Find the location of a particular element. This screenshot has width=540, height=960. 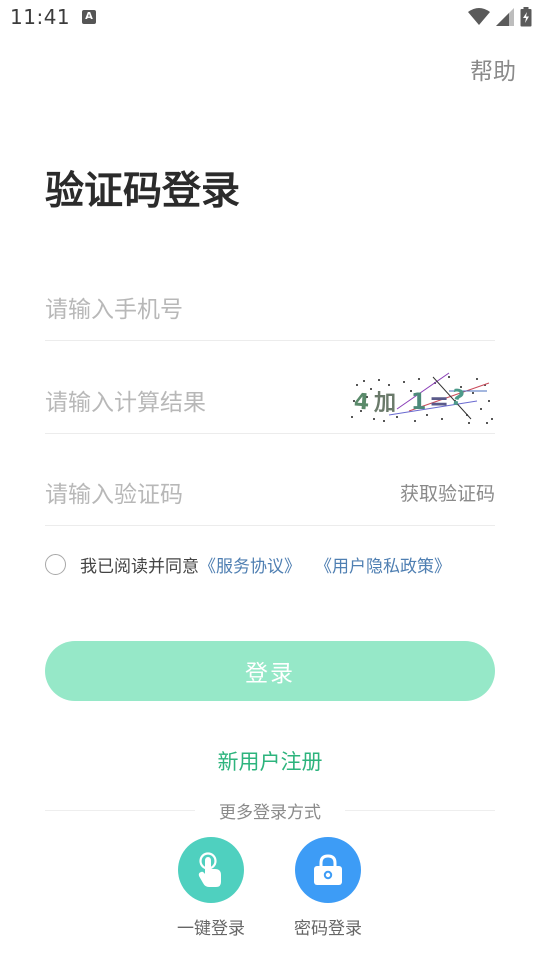

system-icons is located at coordinates (500, 17).